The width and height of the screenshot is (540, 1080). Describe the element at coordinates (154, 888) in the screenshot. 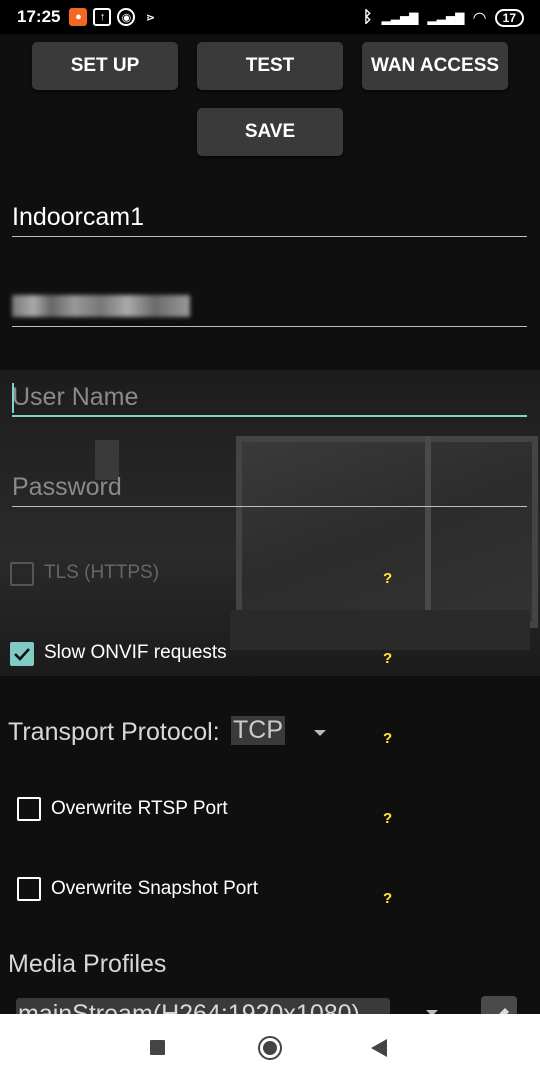

I see `overwrite-snapshot-label: Overwrite Snapshot Port` at that location.